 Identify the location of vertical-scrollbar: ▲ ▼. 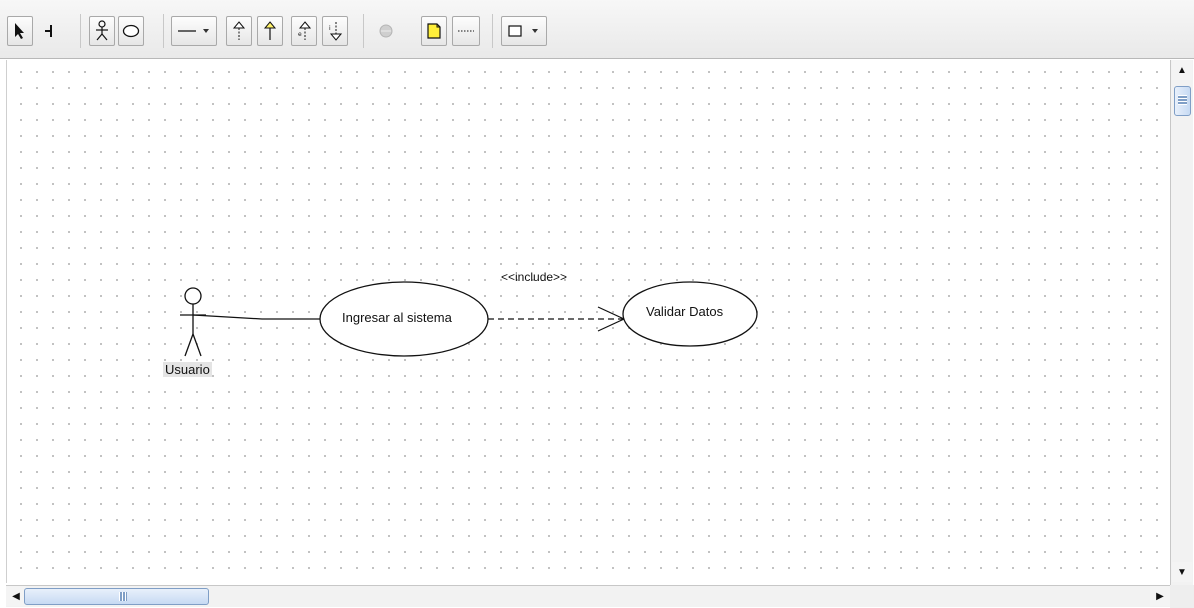
(1181, 322).